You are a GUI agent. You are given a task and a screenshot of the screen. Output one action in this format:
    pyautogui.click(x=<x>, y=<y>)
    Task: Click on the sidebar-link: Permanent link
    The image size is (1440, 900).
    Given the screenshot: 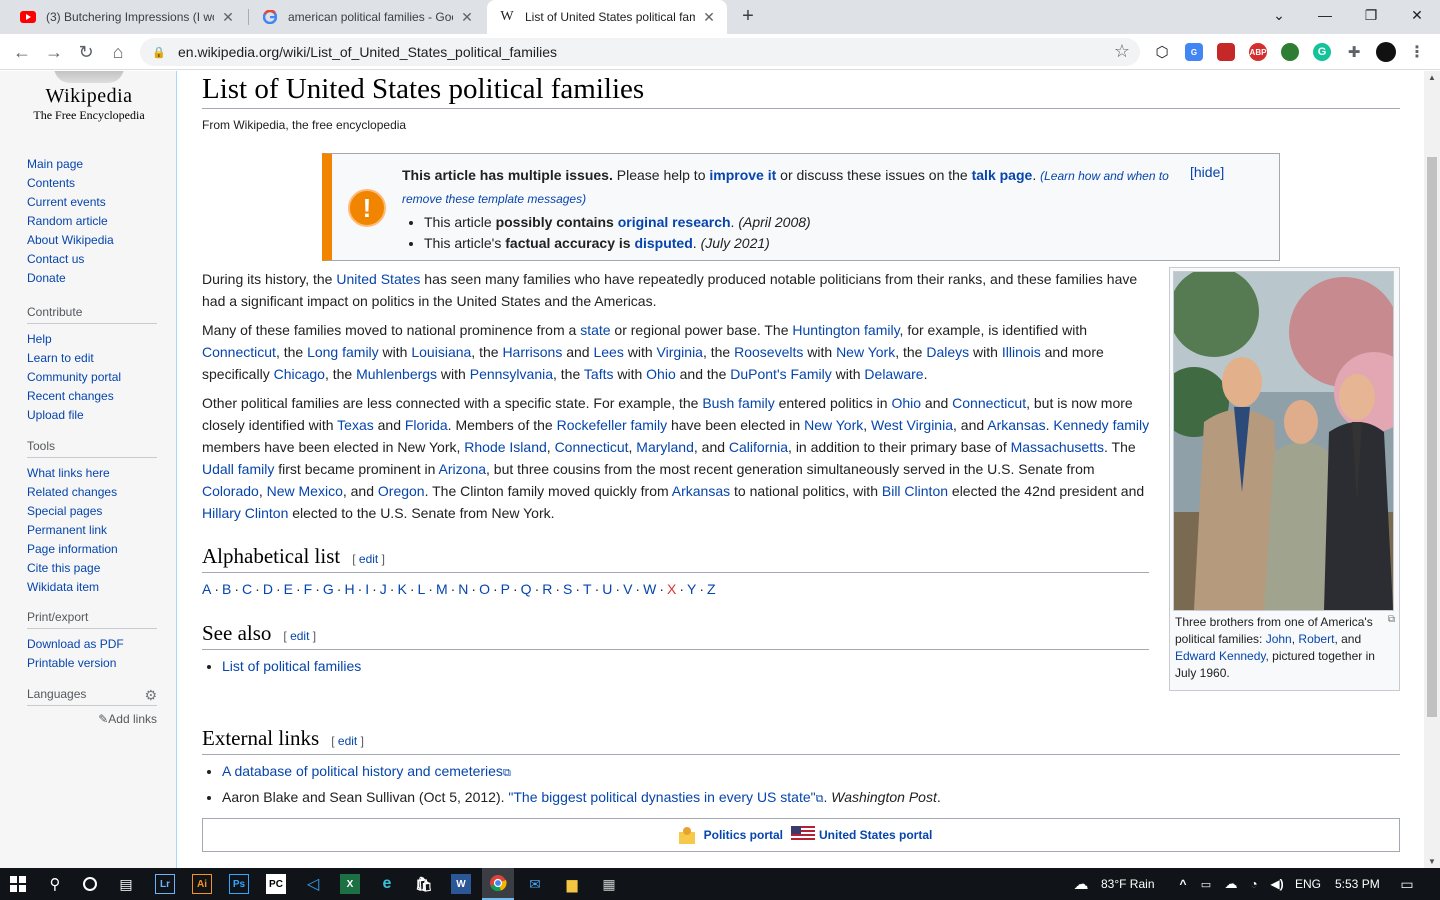 What is the action you would take?
    pyautogui.click(x=67, y=530)
    